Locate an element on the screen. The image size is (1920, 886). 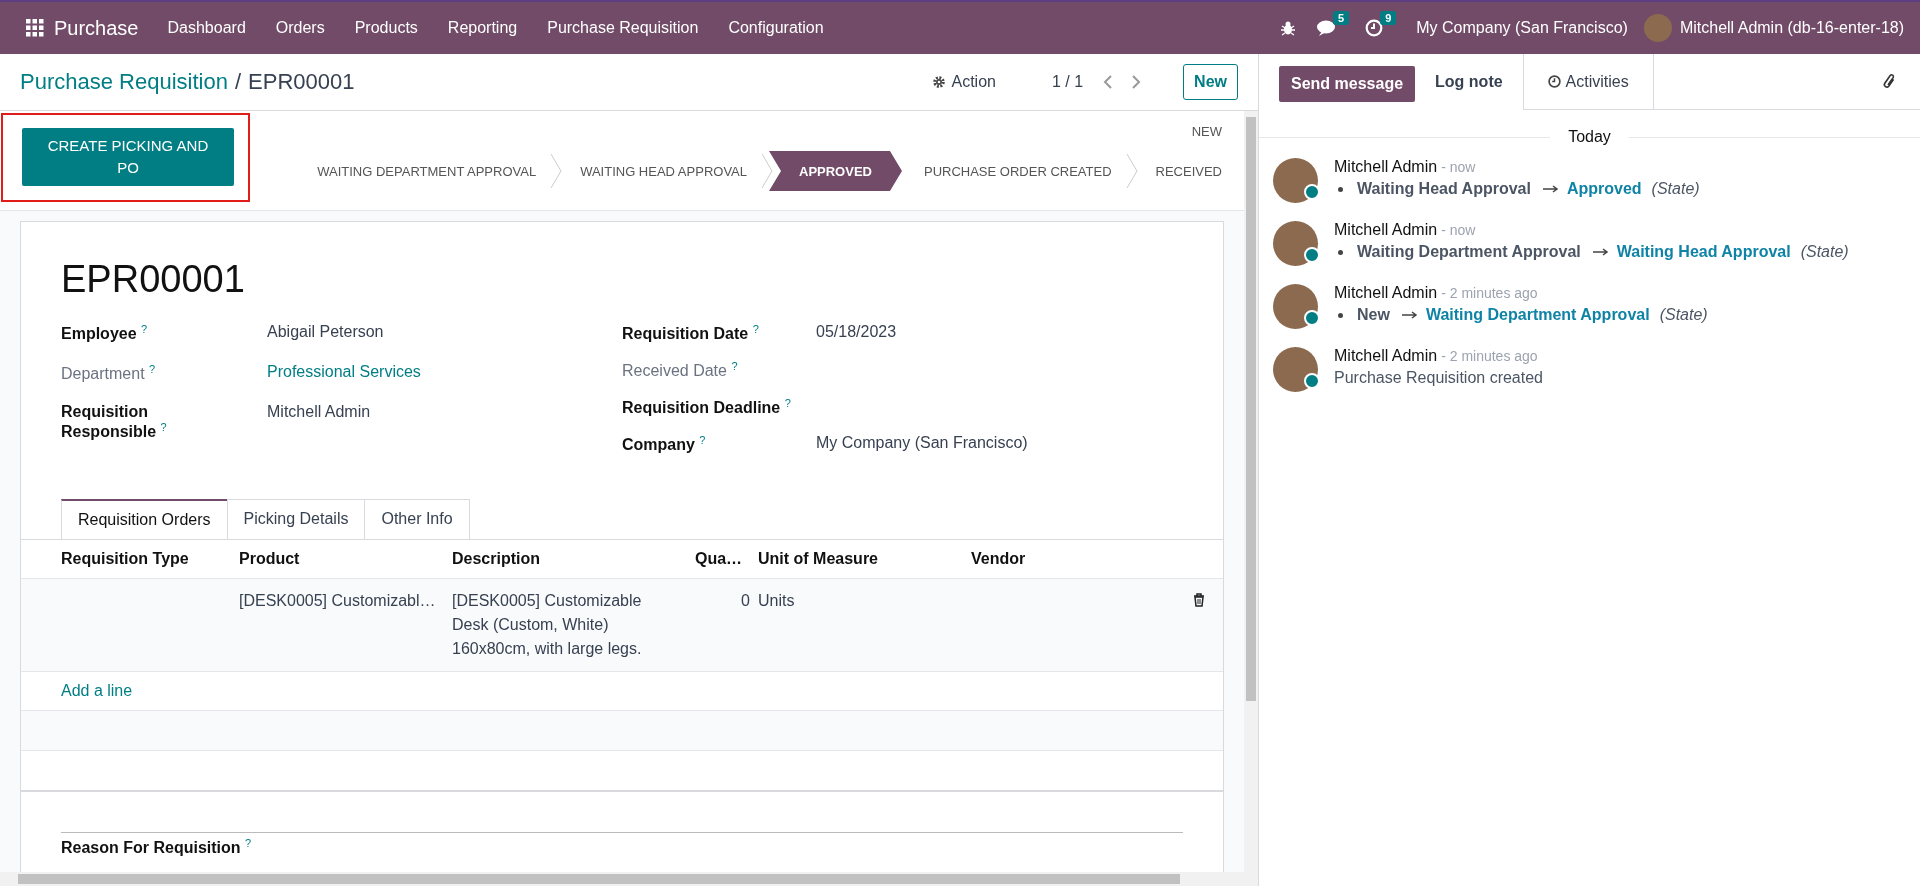
new-value: Waiting Head Approval is located at coordinates (1703, 252).